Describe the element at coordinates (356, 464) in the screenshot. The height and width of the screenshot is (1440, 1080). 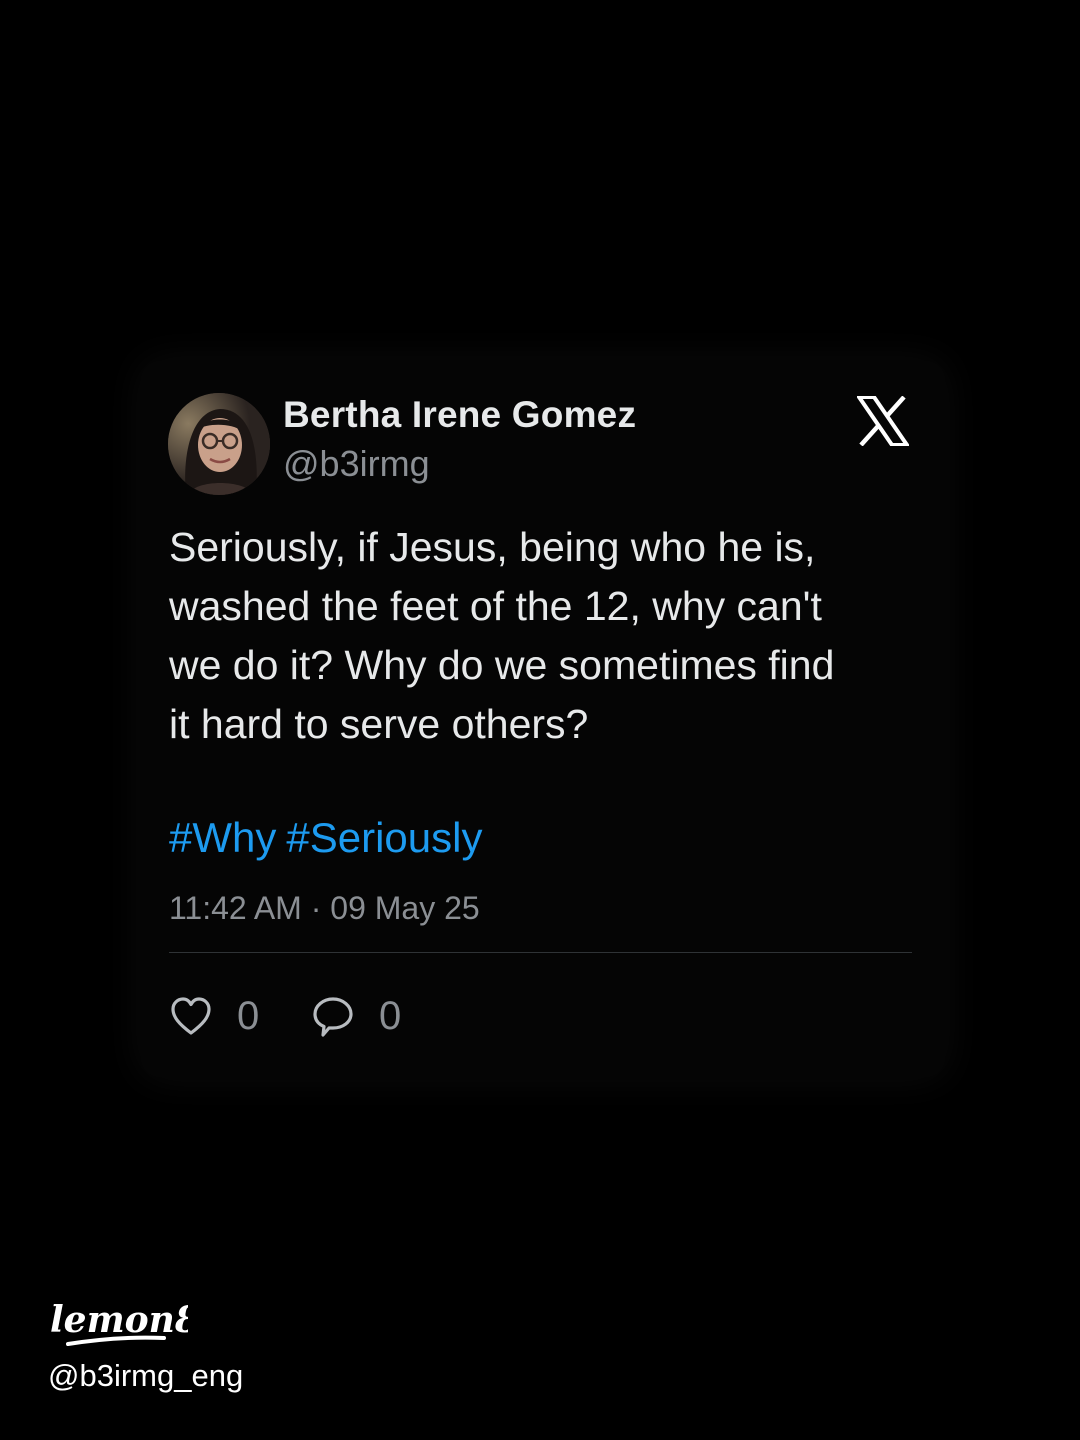
I see `author-handle: @b3irmg` at that location.